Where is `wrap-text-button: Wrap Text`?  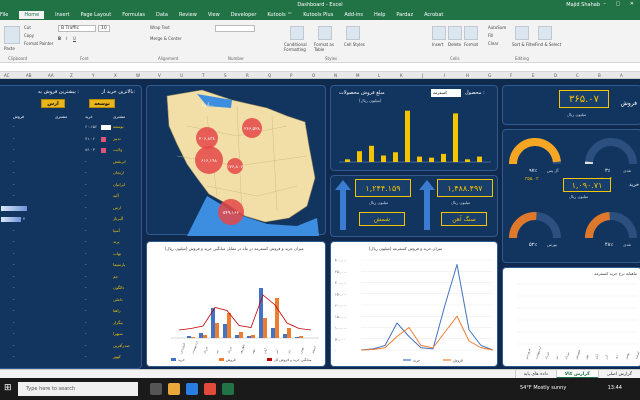
wrap-text-button: Wrap Text is located at coordinates (160, 27).